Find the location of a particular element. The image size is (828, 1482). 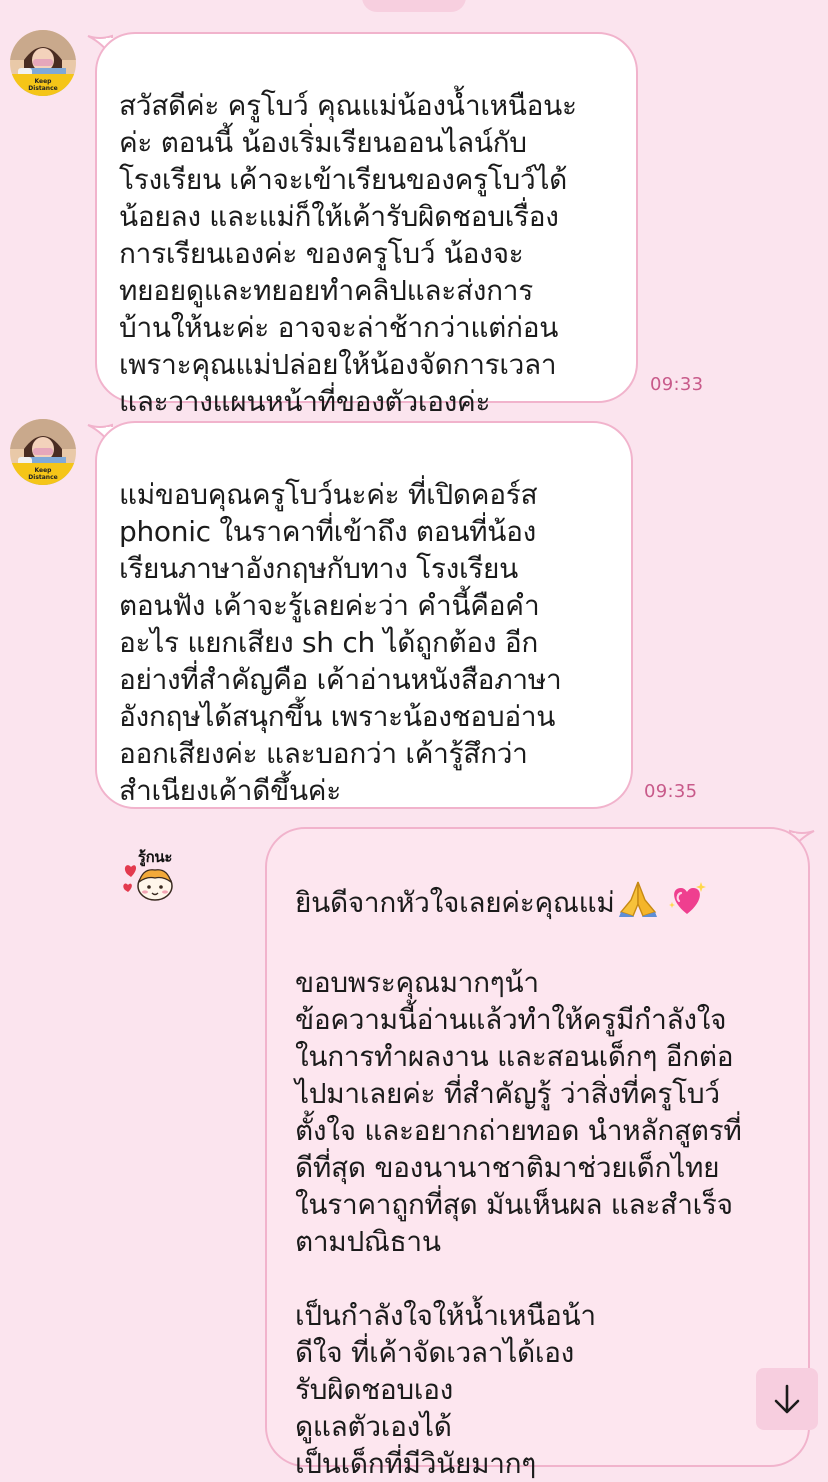

folded-hands-icon is located at coordinates (638, 902).